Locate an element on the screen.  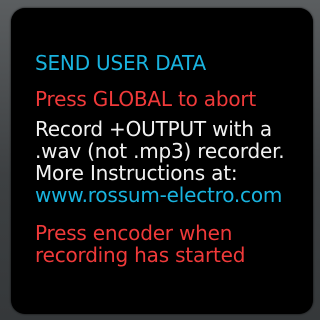
abort-instruction: Press GLOBAL to abort is located at coordinates (146, 99).